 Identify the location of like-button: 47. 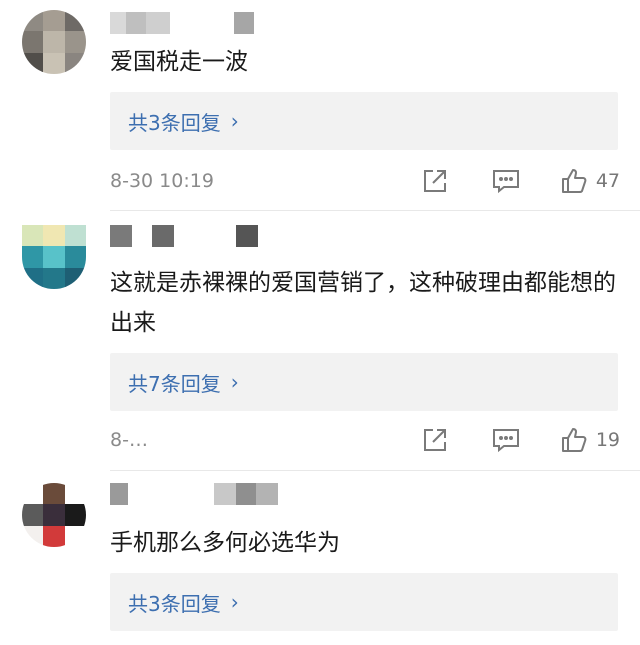
(590, 181).